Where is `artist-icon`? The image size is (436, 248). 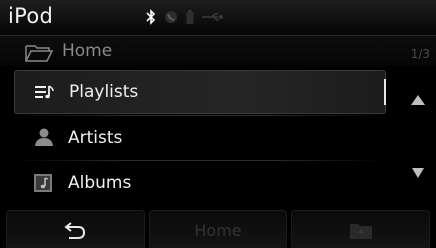 artist-icon is located at coordinates (44, 137).